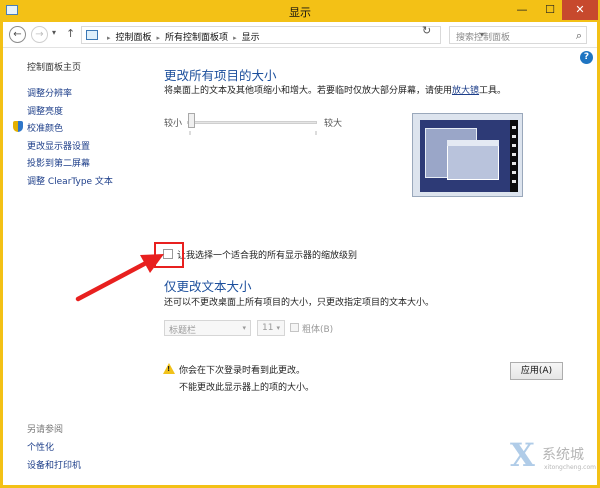 This screenshot has height=488, width=600. What do you see at coordinates (112, 281) in the screenshot?
I see `arrow-shaft` at bounding box center [112, 281].